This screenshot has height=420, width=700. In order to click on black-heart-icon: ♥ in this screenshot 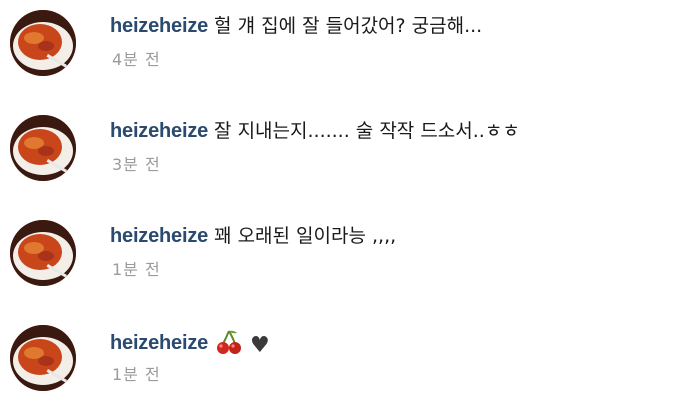, I will do `click(260, 345)`.